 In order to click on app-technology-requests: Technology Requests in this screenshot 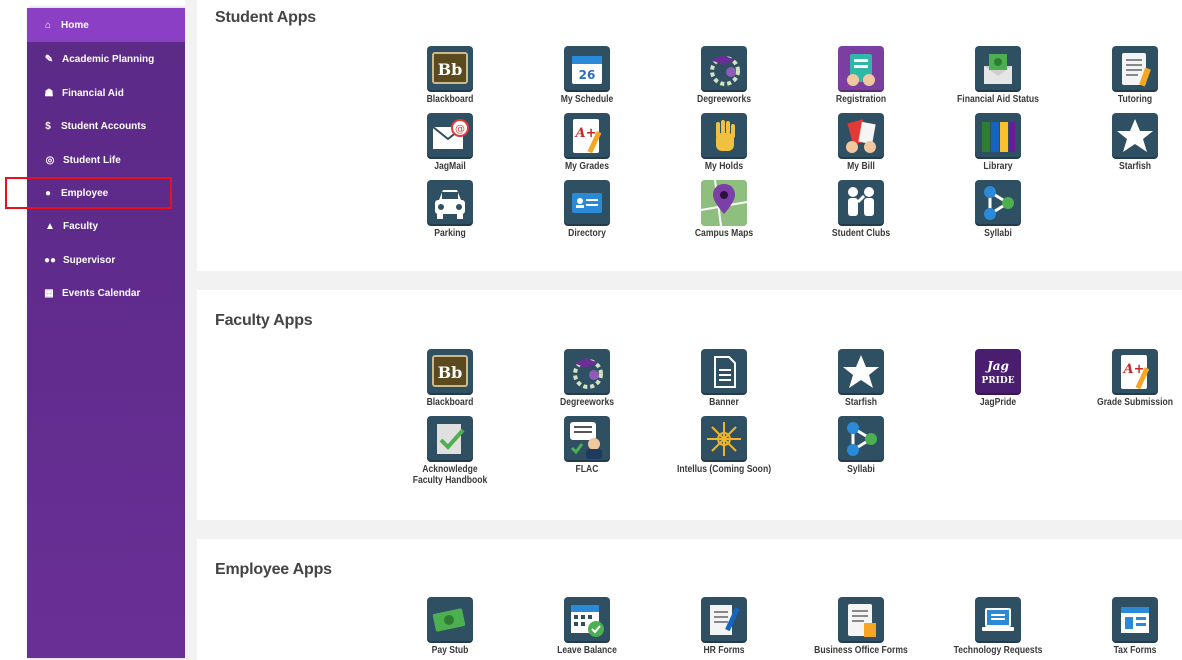, I will do `click(998, 626)`.